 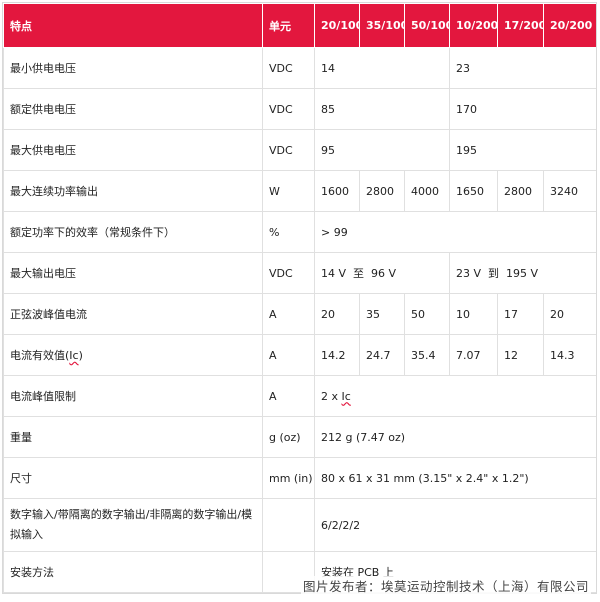 I want to click on row-unit: %, so click(x=288, y=232).